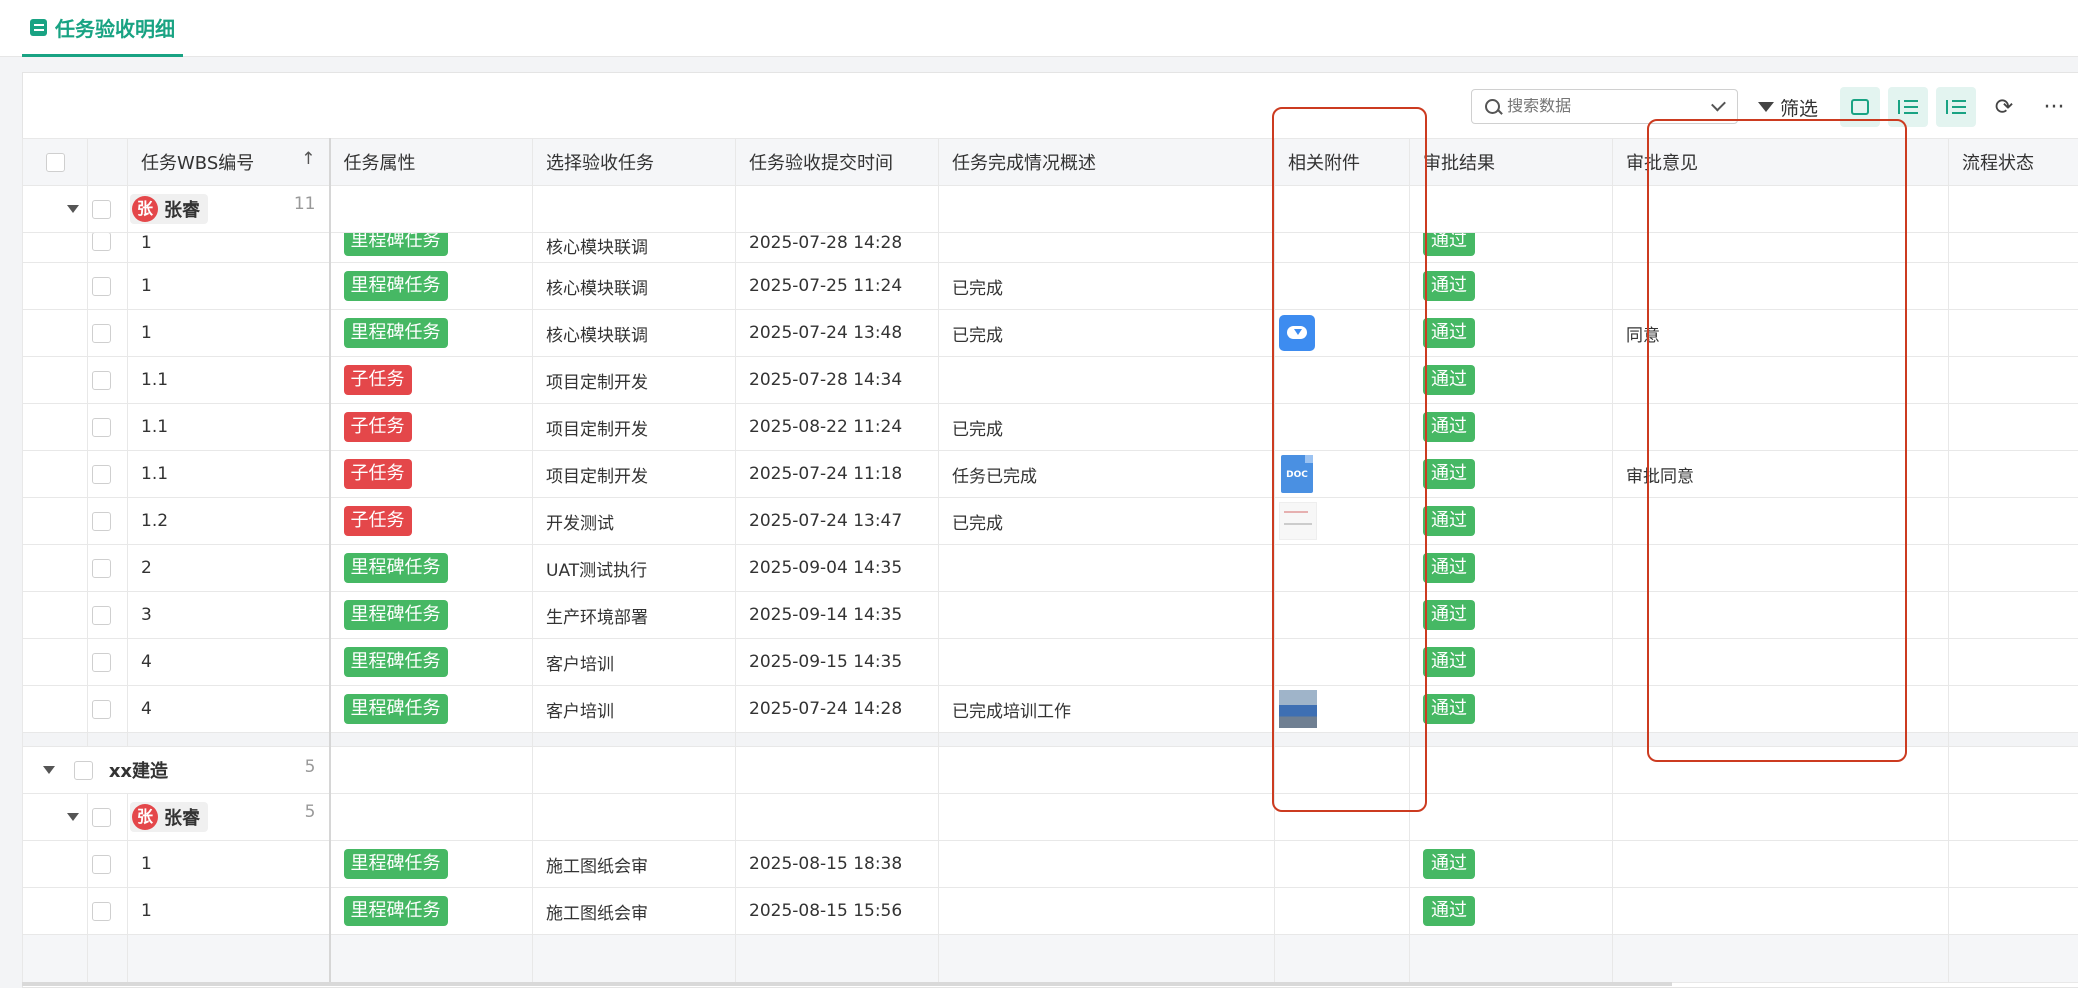  I want to click on table-row: 1 里程碑任务 施工图纸会审 2025-08-15 15:56 通过, so click(1050, 911).